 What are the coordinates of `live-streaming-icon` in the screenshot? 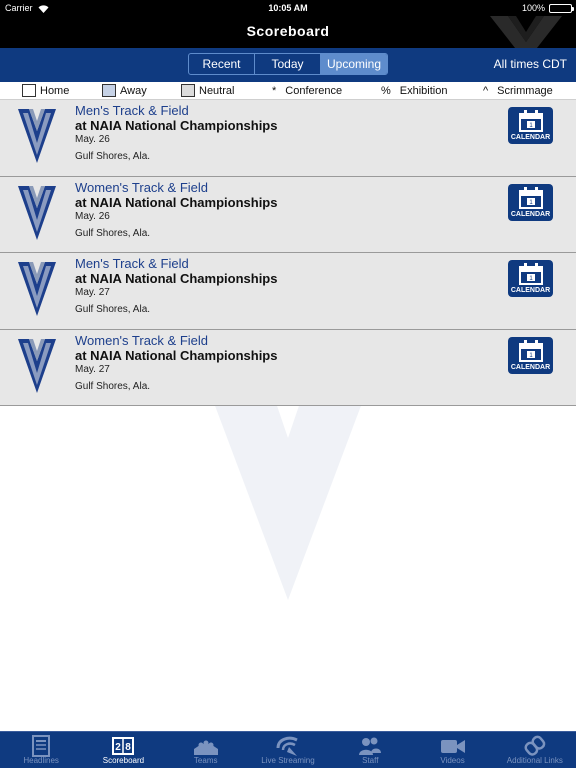 It's located at (287, 746).